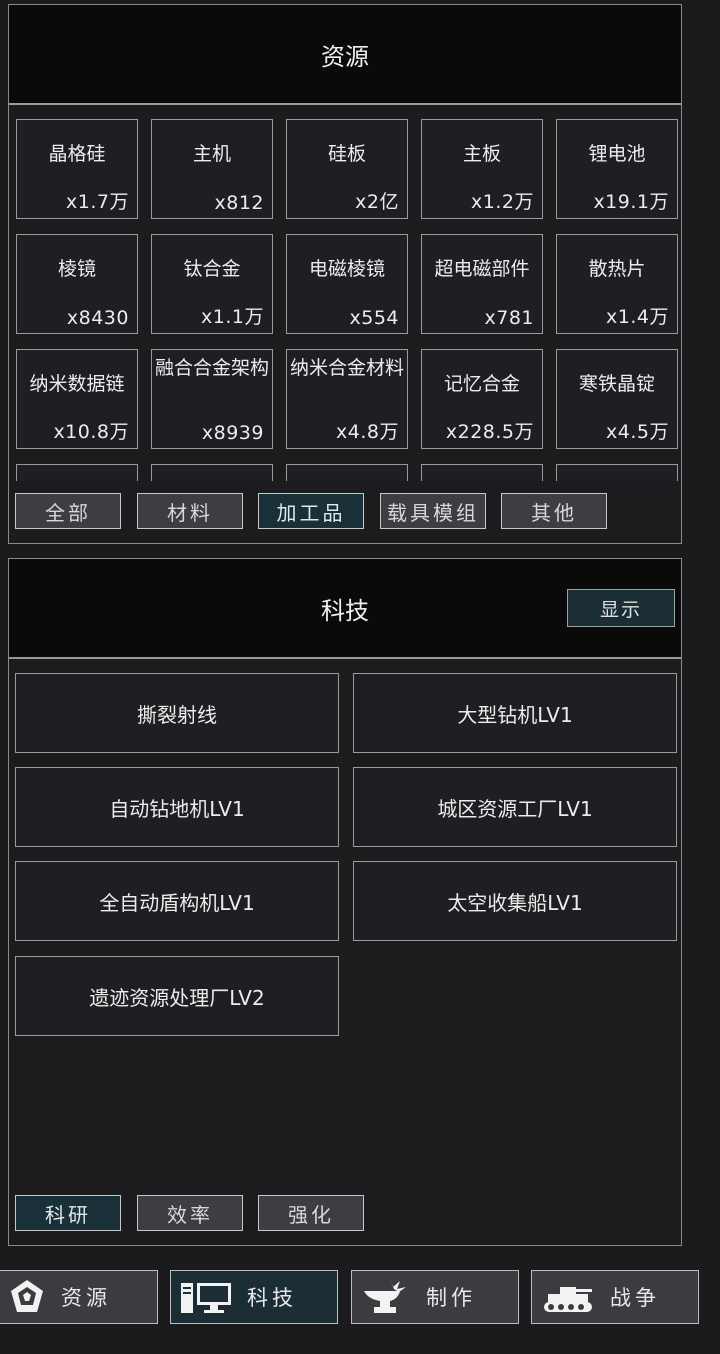  I want to click on resource-name: 融合合金架构, so click(211, 368).